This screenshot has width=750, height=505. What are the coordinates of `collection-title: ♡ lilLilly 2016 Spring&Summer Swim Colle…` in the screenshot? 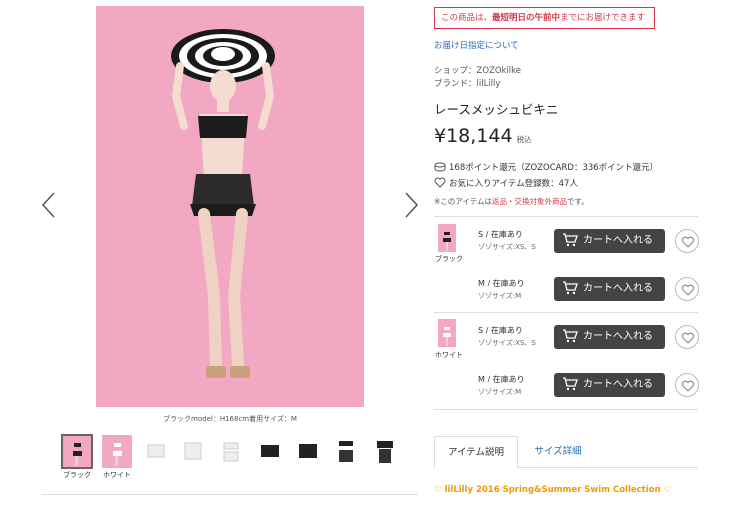 It's located at (553, 490).